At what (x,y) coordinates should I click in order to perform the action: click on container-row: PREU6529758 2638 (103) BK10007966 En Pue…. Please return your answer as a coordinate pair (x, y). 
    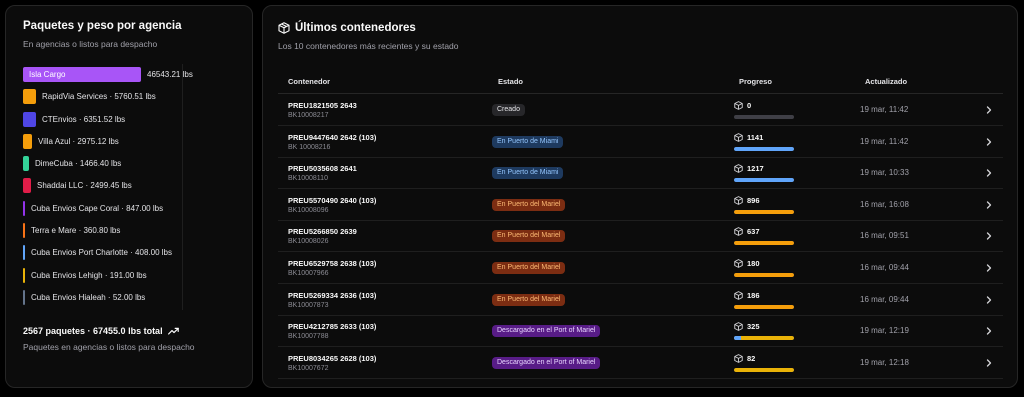
    Looking at the image, I should click on (640, 268).